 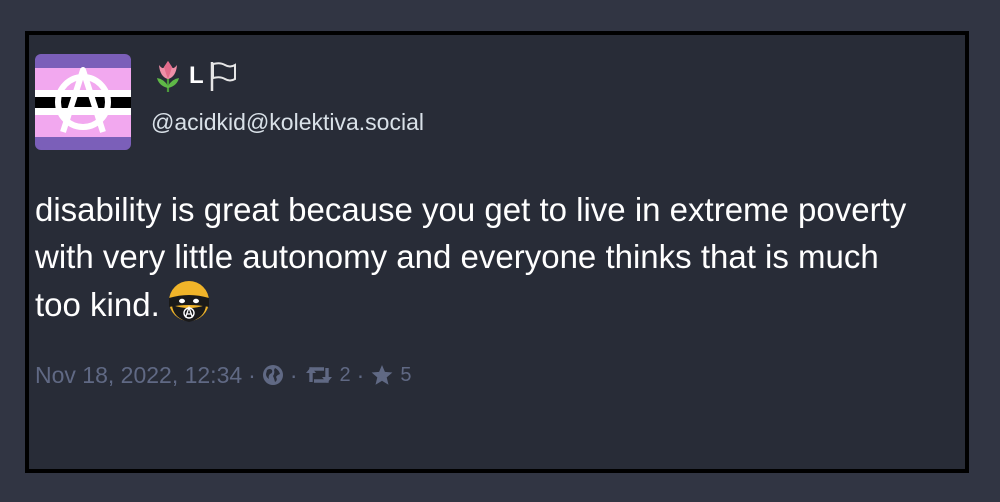 What do you see at coordinates (168, 76) in the screenshot?
I see `tulip-icon` at bounding box center [168, 76].